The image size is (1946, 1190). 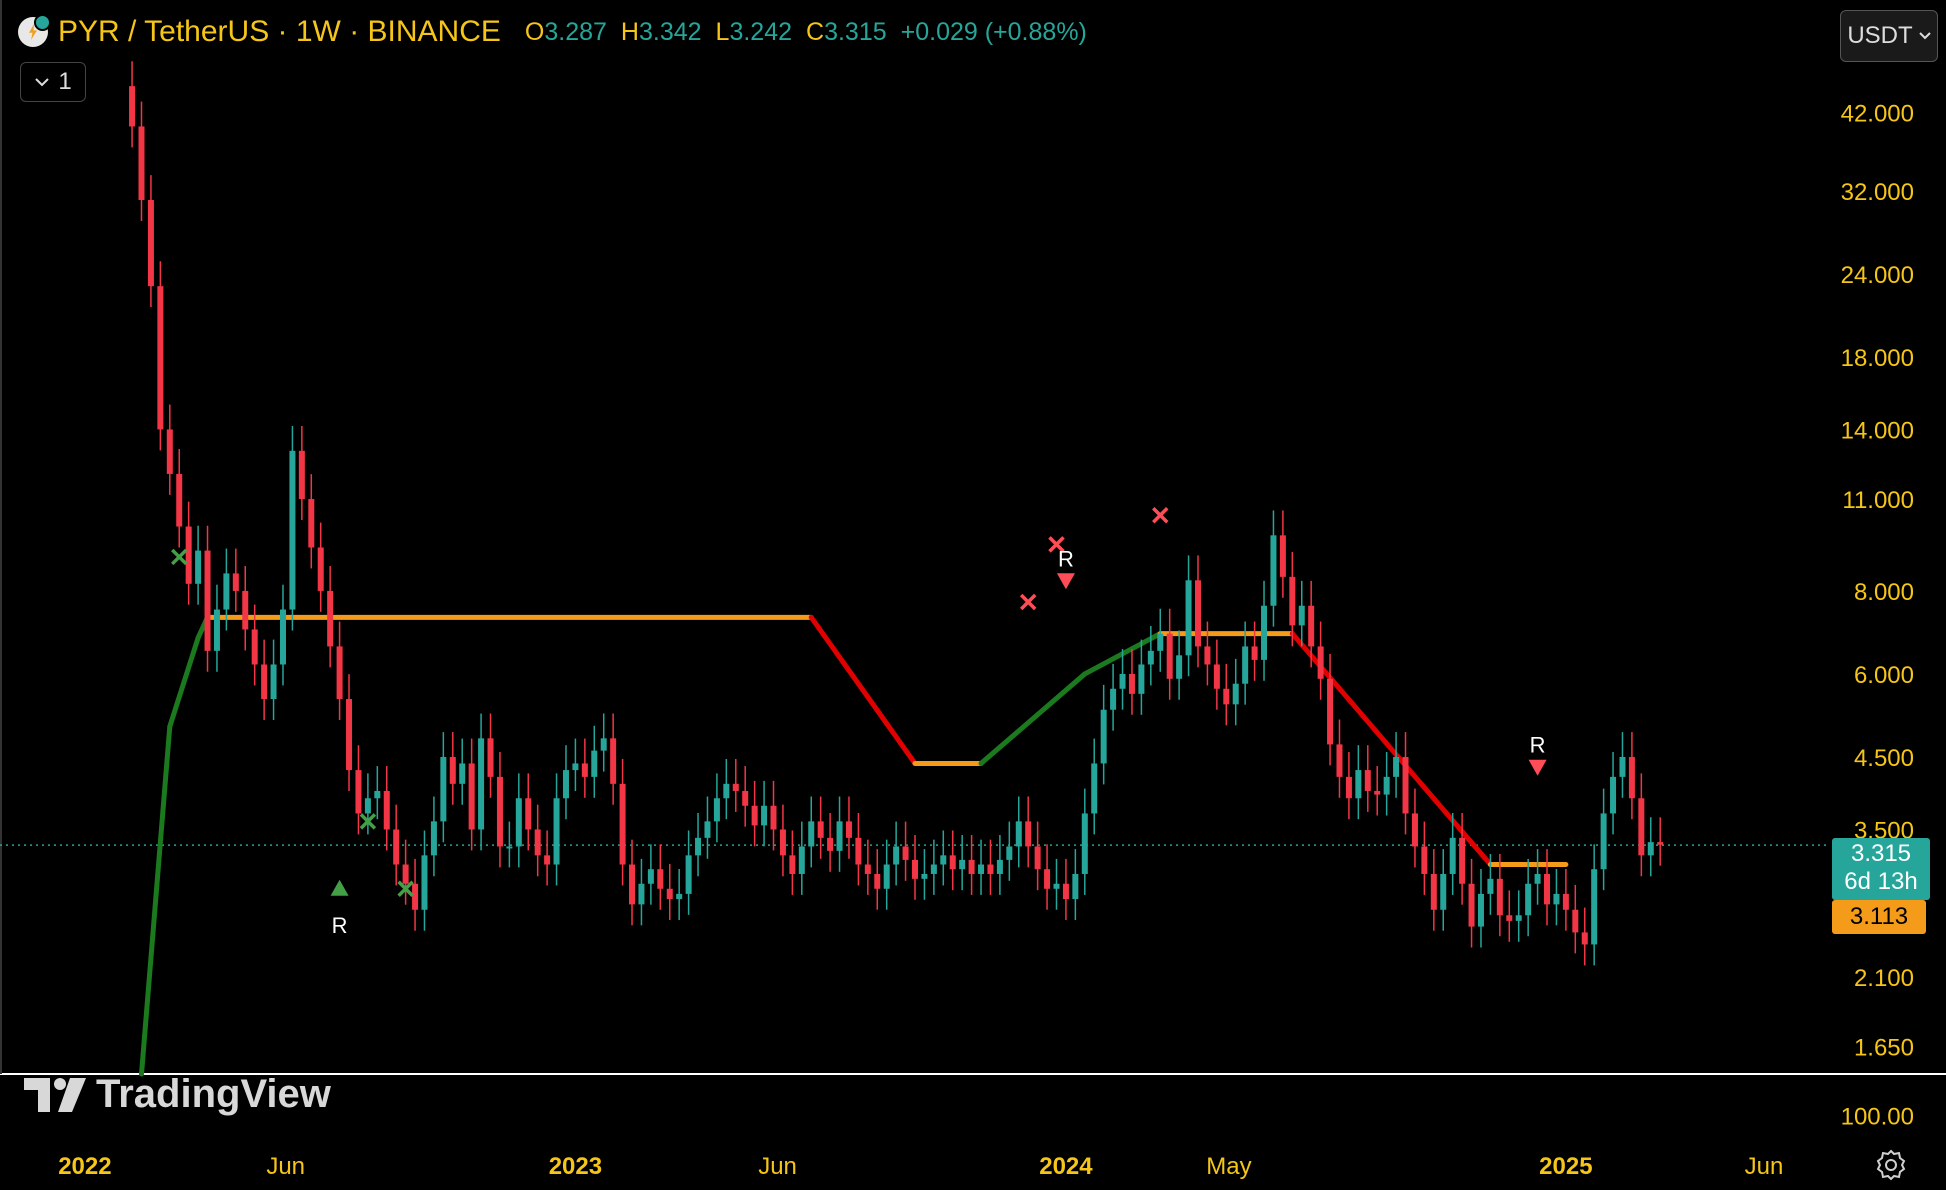 I want to click on indicator-collapse-button: 1, so click(x=53, y=82).